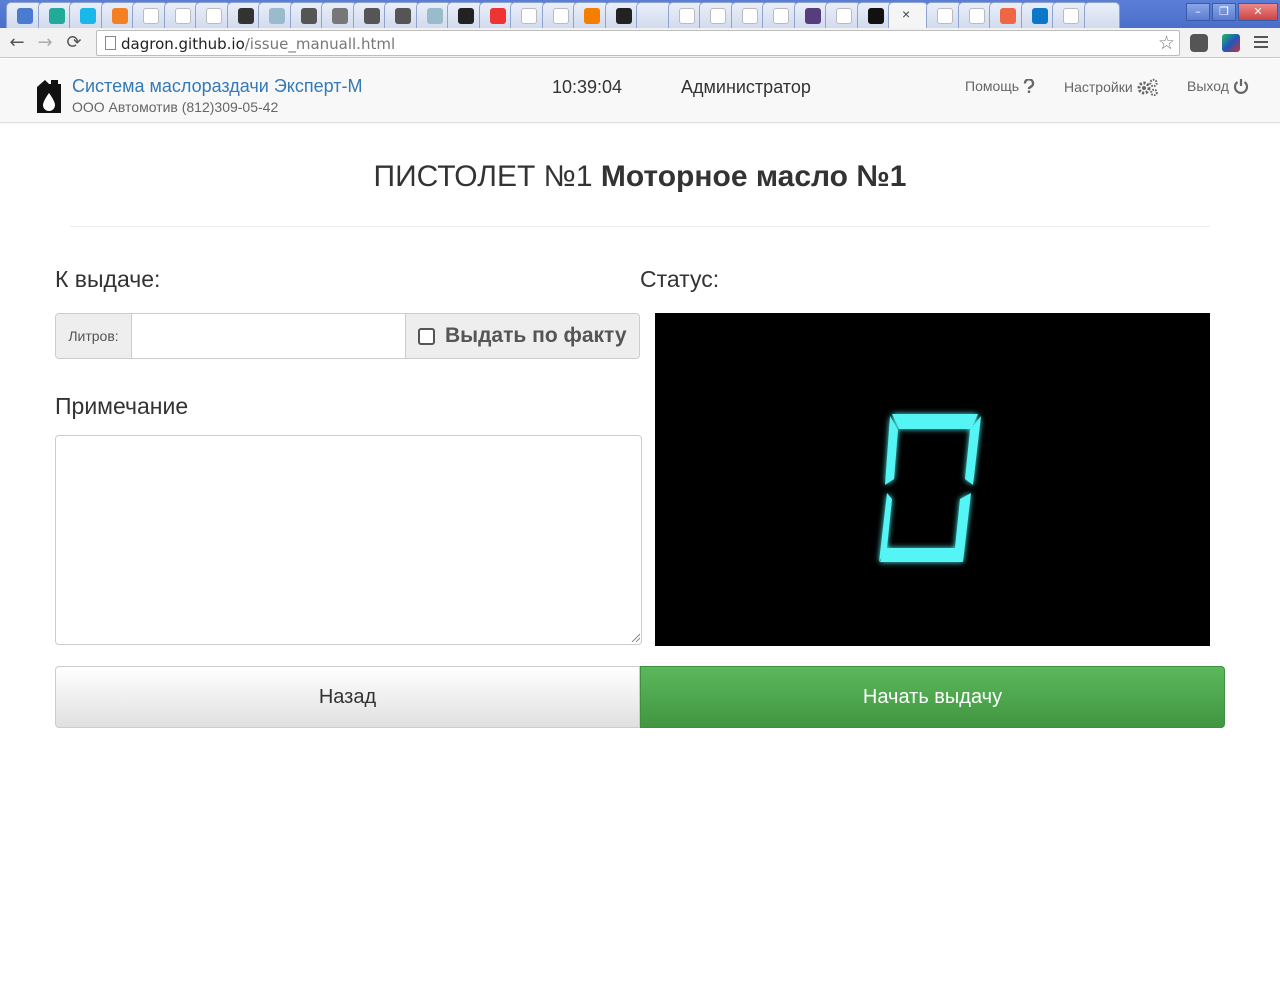 The image size is (1280, 1000). I want to click on browser-tab, so click(1101, 15).